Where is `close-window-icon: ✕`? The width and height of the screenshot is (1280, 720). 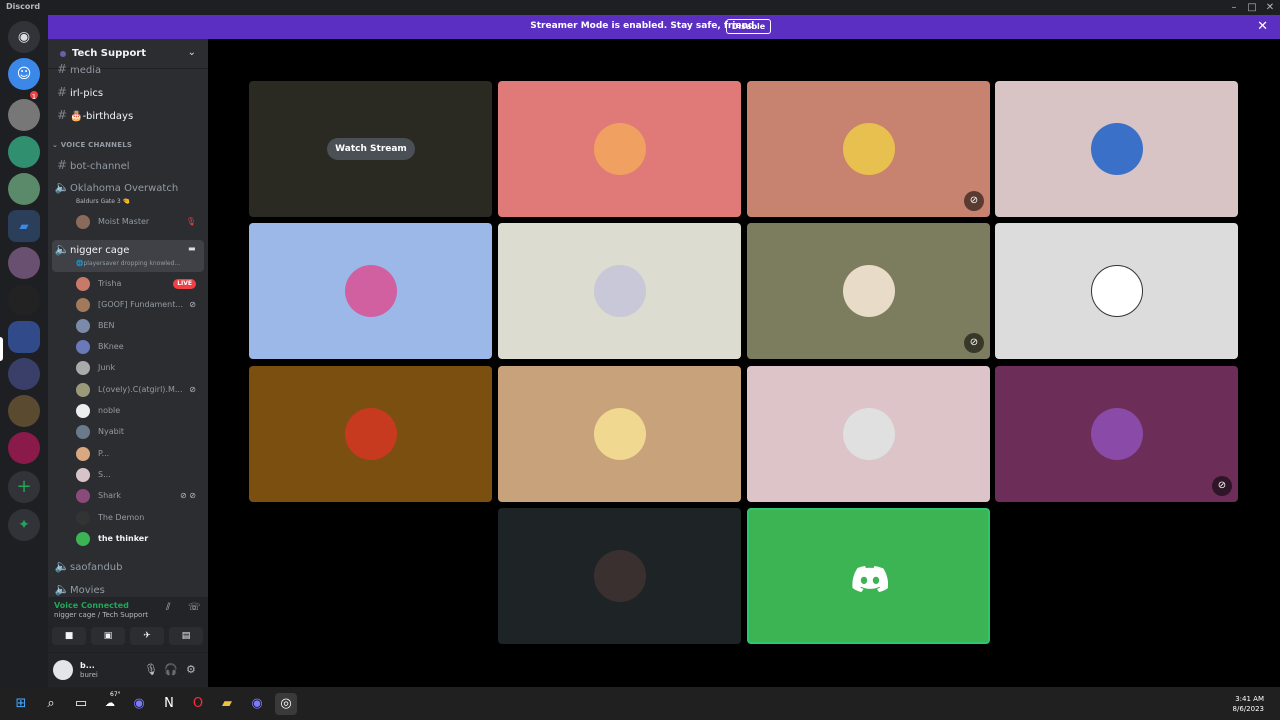 close-window-icon: ✕ is located at coordinates (1270, 7).